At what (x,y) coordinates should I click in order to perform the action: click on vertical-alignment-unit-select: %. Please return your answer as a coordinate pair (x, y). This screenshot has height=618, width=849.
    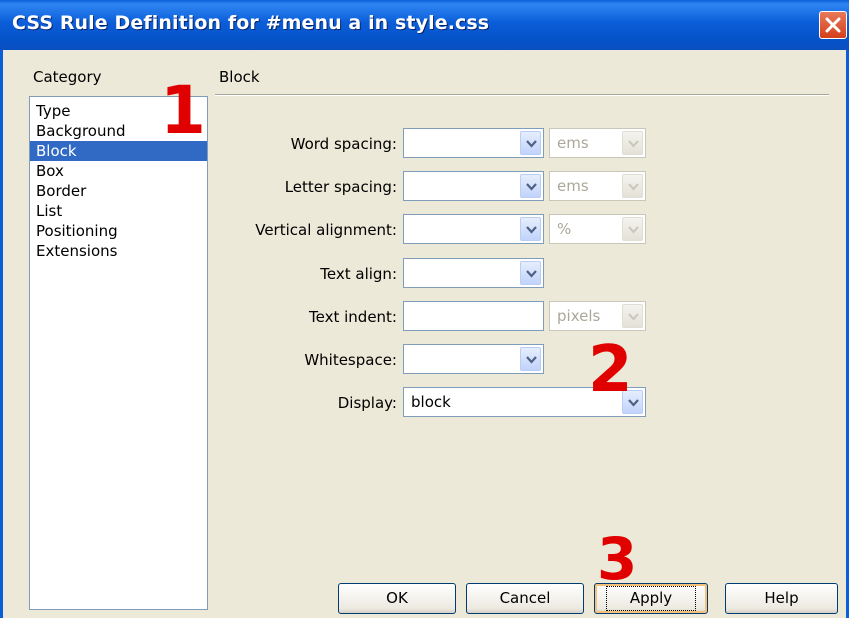
    Looking at the image, I should click on (597, 229).